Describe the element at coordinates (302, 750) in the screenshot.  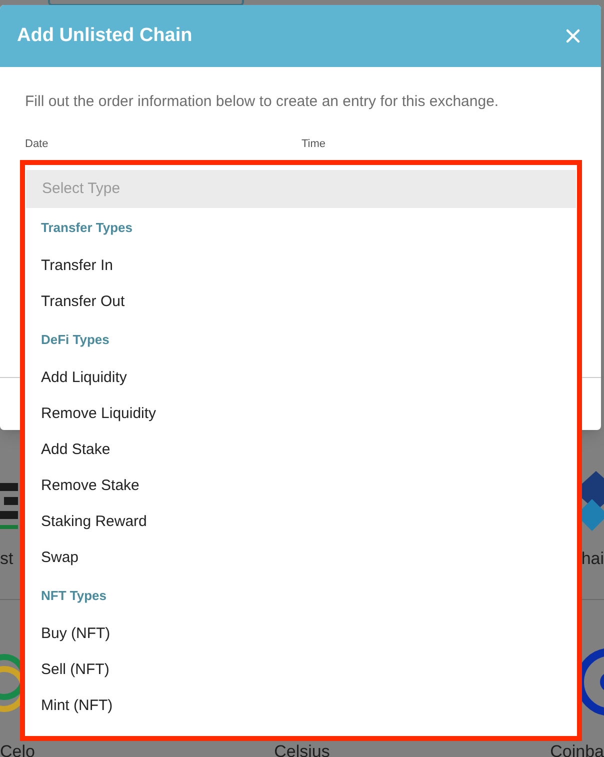
I see `card-label: Celsius` at that location.